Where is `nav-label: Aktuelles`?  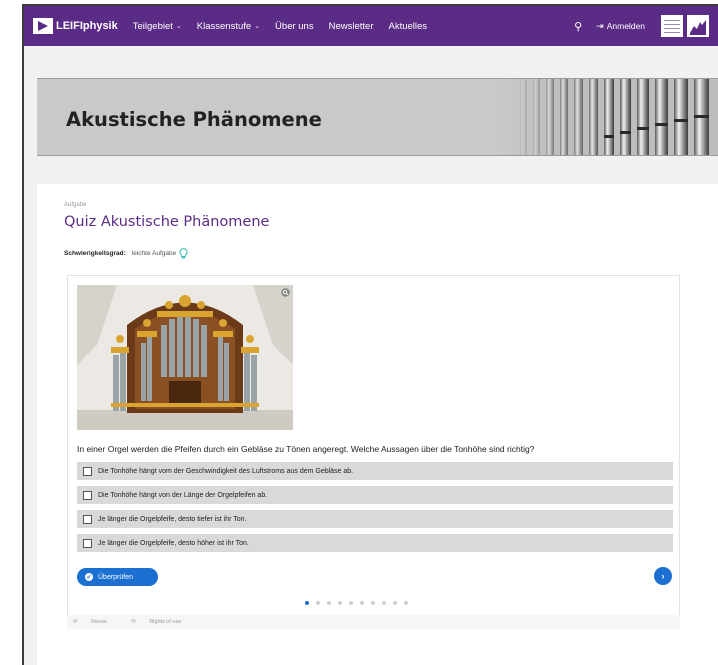
nav-label: Aktuelles is located at coordinates (408, 26).